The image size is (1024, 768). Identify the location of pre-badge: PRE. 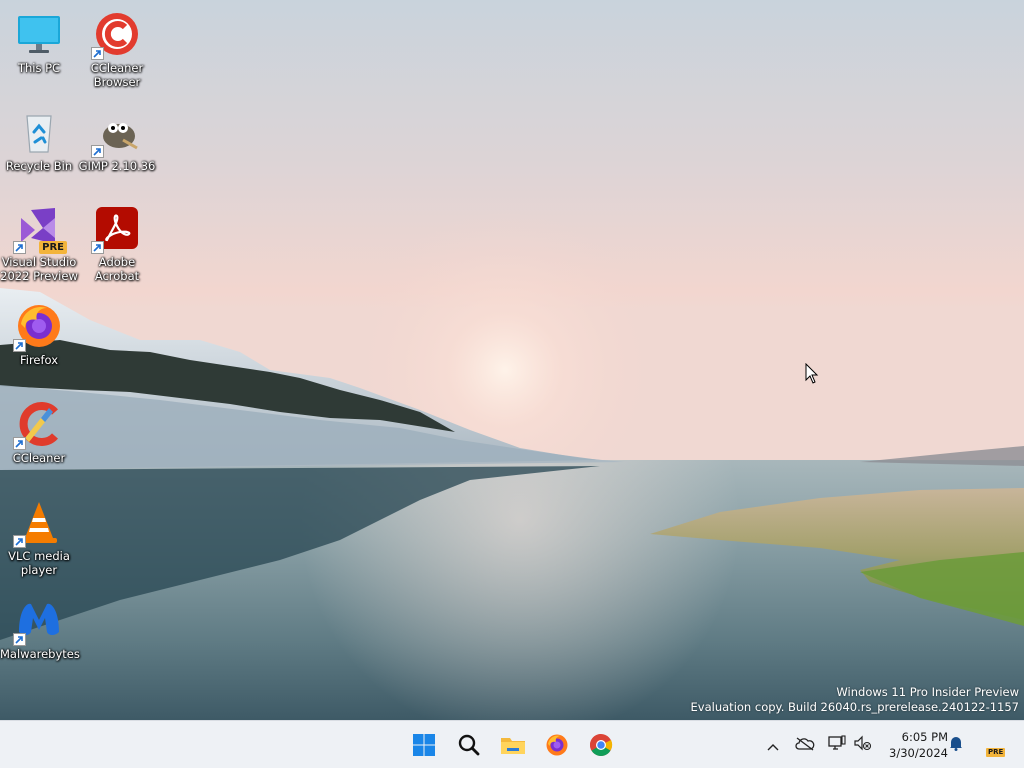
(53, 247).